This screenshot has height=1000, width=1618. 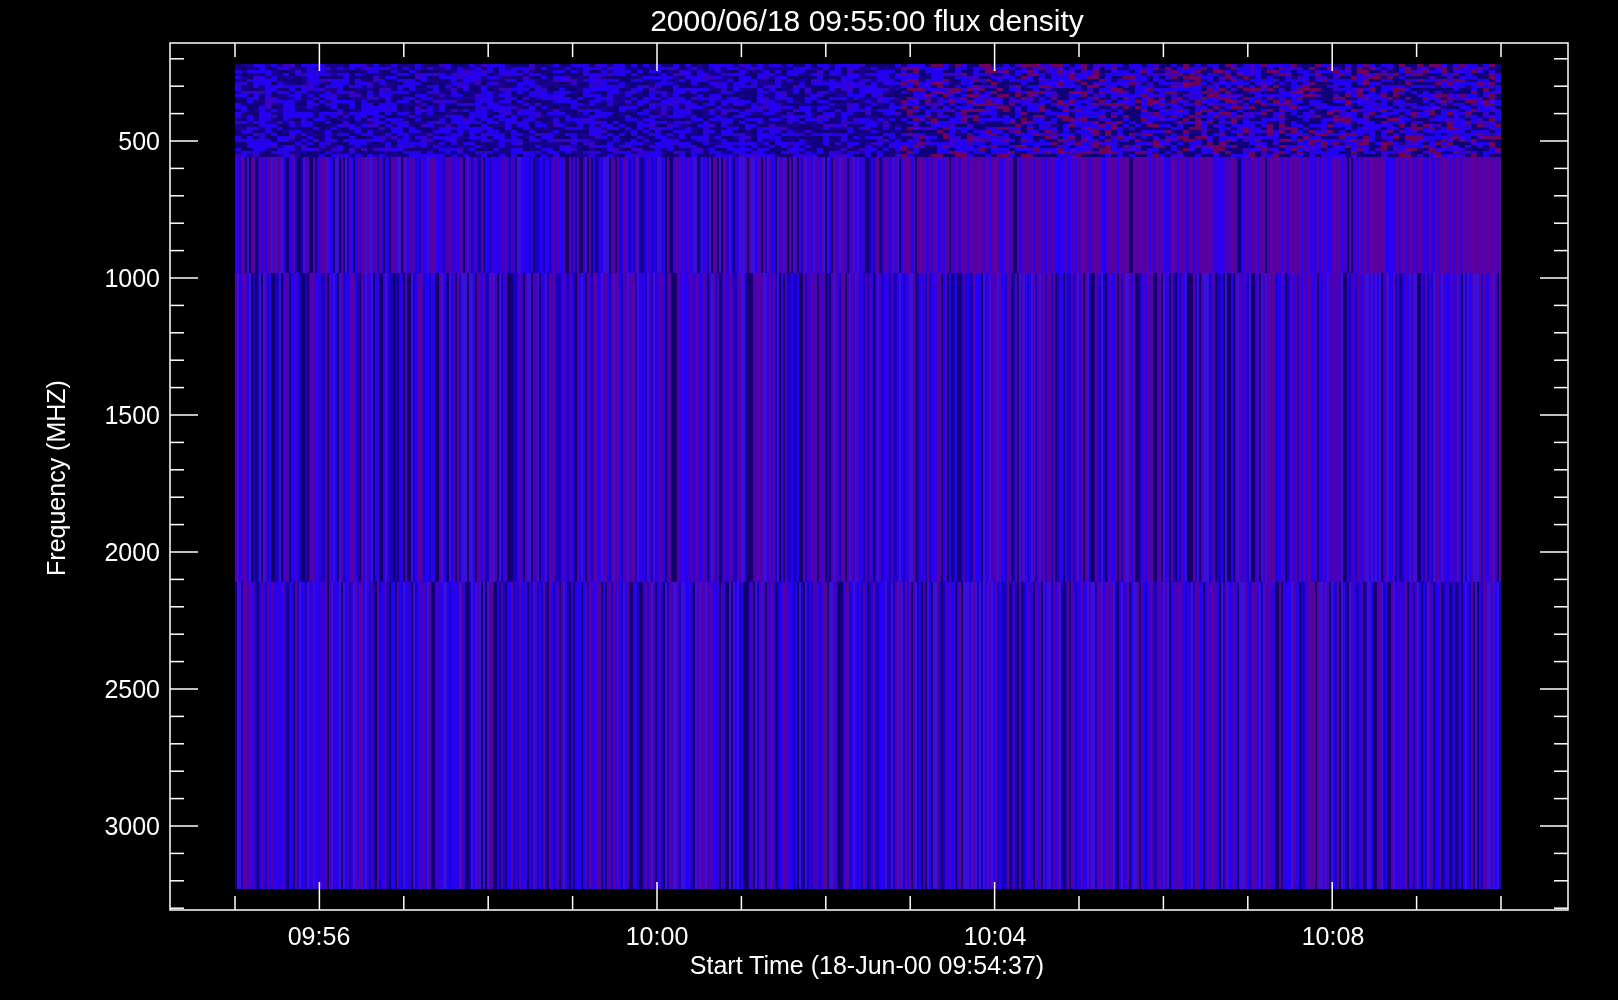 I want to click on y-tick-label: 500, so click(x=139, y=141).